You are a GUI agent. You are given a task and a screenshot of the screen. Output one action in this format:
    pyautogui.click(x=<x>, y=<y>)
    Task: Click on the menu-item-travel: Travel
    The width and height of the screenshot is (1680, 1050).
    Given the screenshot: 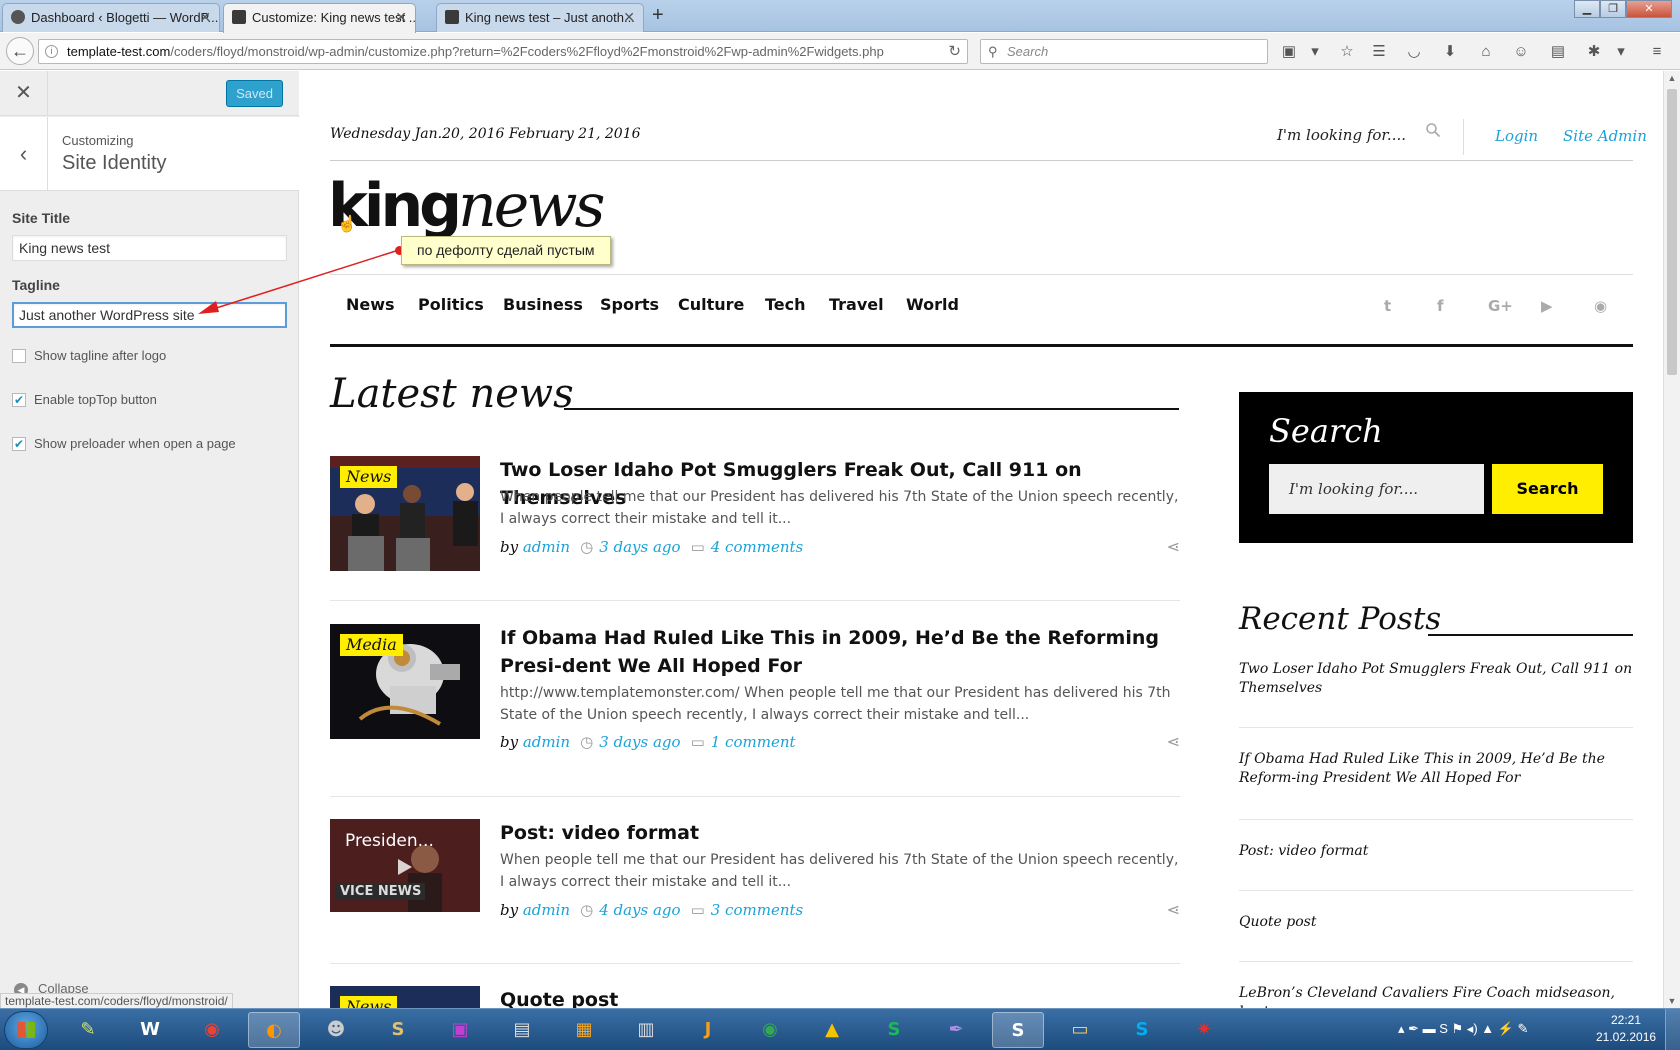 What is the action you would take?
    pyautogui.click(x=856, y=304)
    